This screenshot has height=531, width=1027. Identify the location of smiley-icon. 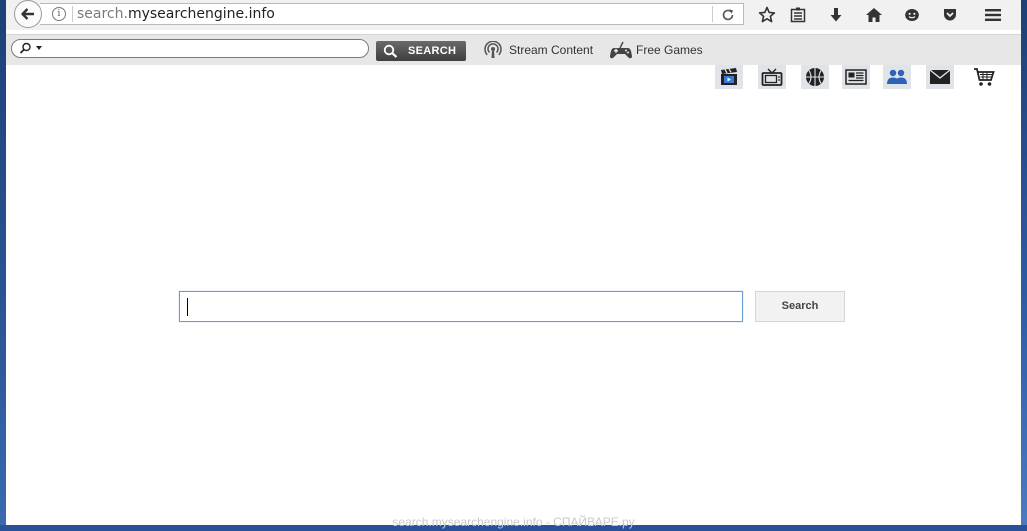
(912, 15).